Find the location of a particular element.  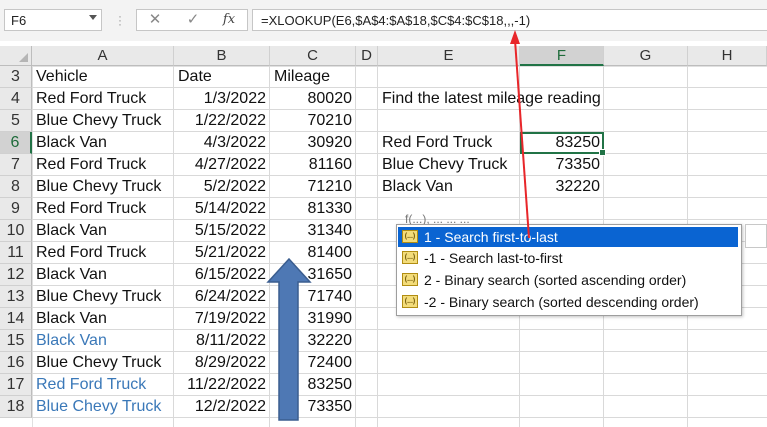

row-header-6: 6 is located at coordinates (16, 143).